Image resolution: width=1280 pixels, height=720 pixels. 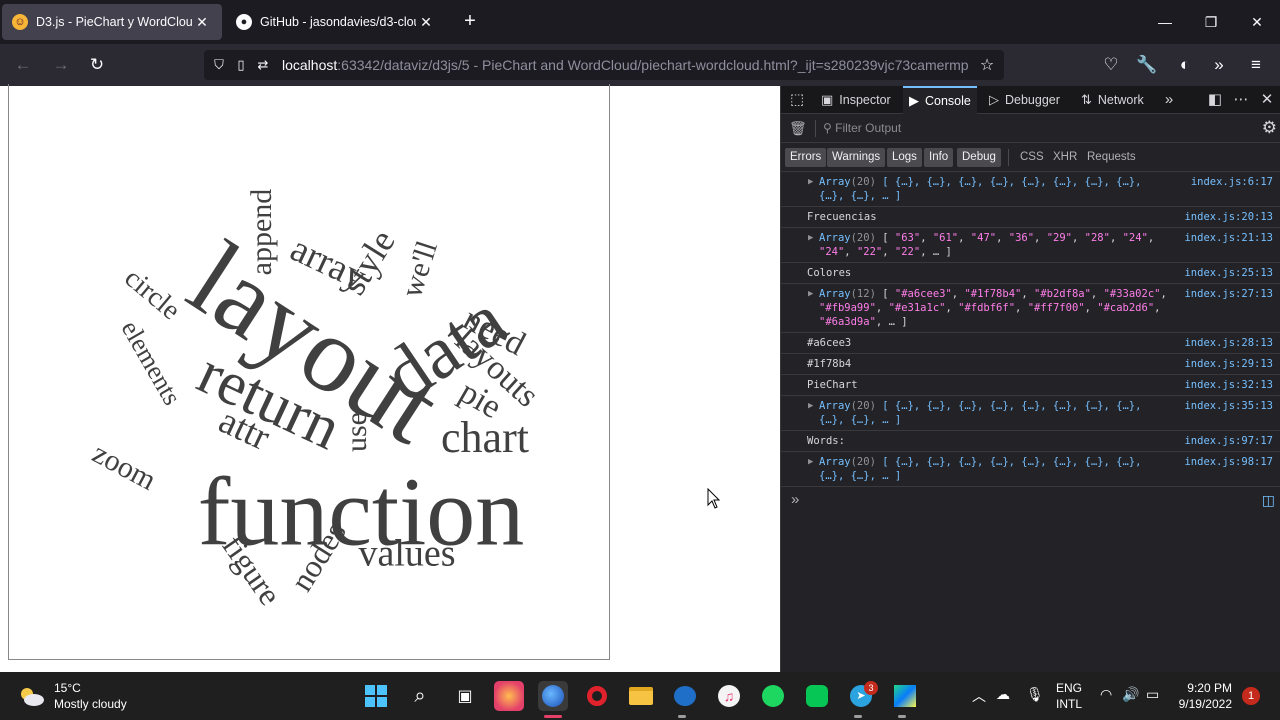 What do you see at coordinates (806, 157) in the screenshot?
I see `filter-errors-button: Errors` at bounding box center [806, 157].